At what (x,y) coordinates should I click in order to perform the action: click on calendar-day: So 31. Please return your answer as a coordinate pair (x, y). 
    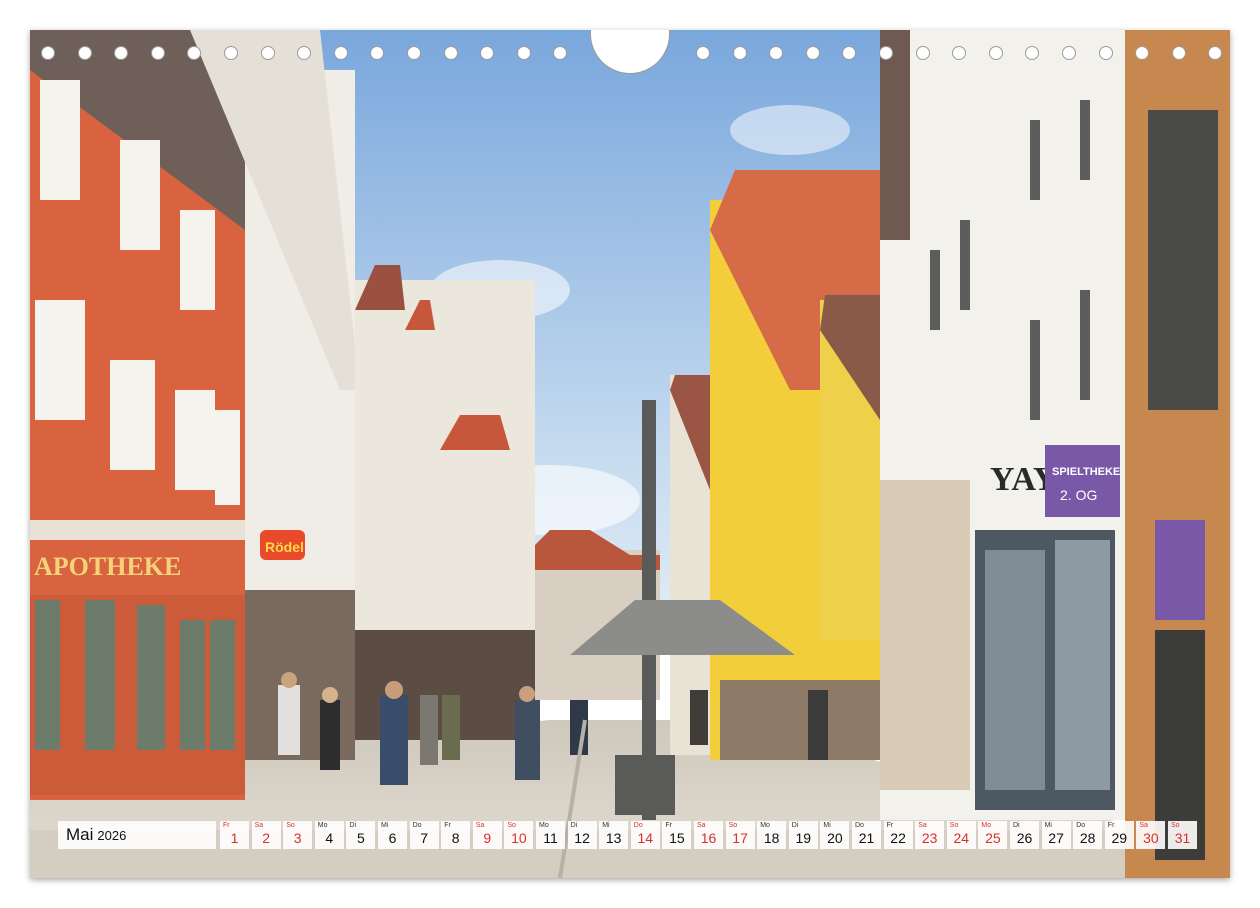
    Looking at the image, I should click on (1182, 835).